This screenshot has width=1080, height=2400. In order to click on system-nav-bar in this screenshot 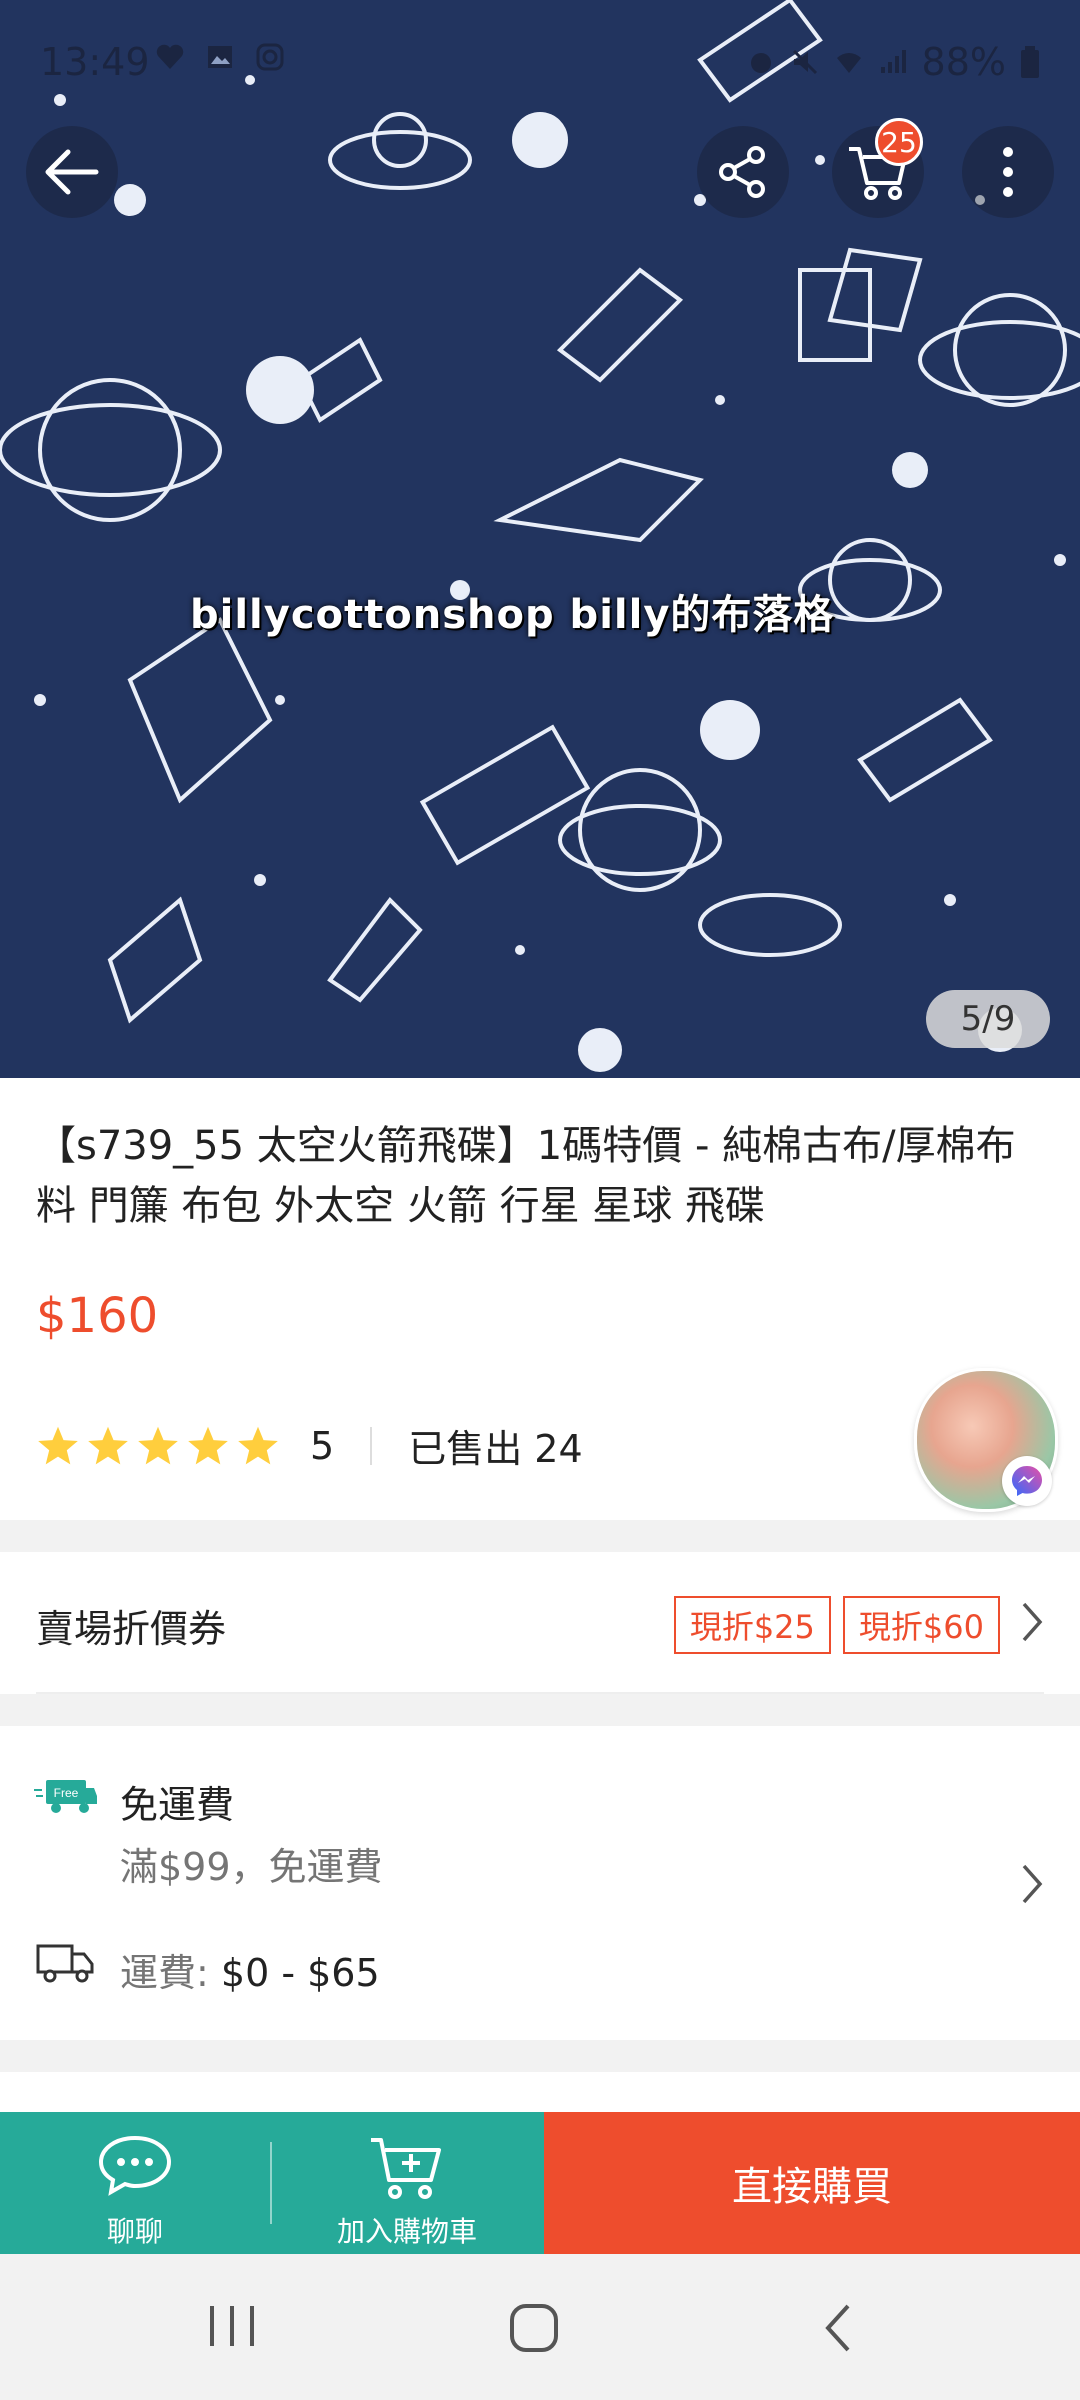, I will do `click(540, 2327)`.